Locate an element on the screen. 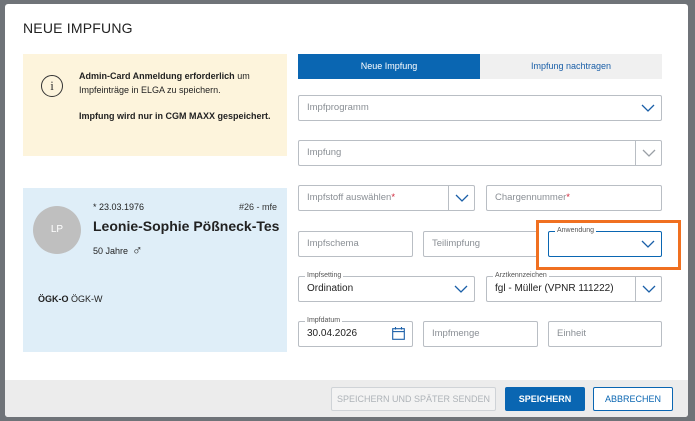 This screenshot has height=421, width=695. save-button: SPEICHERN is located at coordinates (545, 399).